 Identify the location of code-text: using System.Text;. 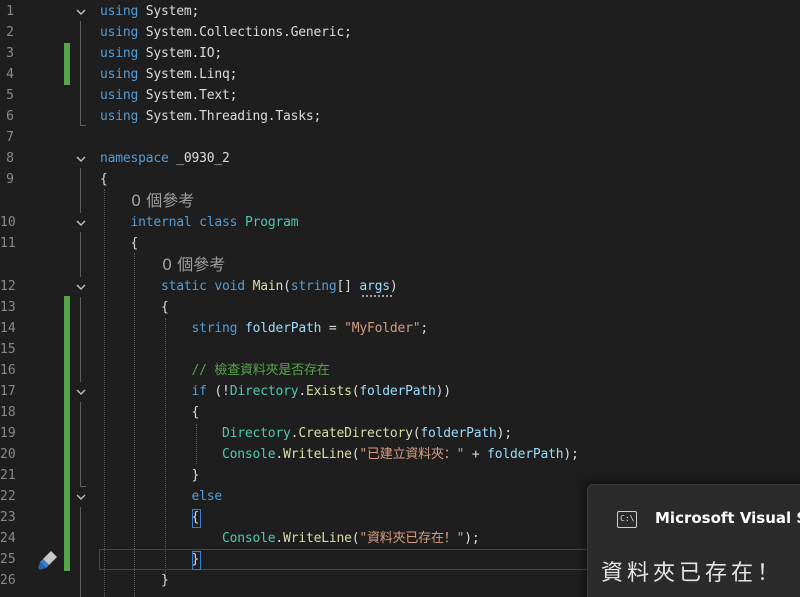
(168, 95).